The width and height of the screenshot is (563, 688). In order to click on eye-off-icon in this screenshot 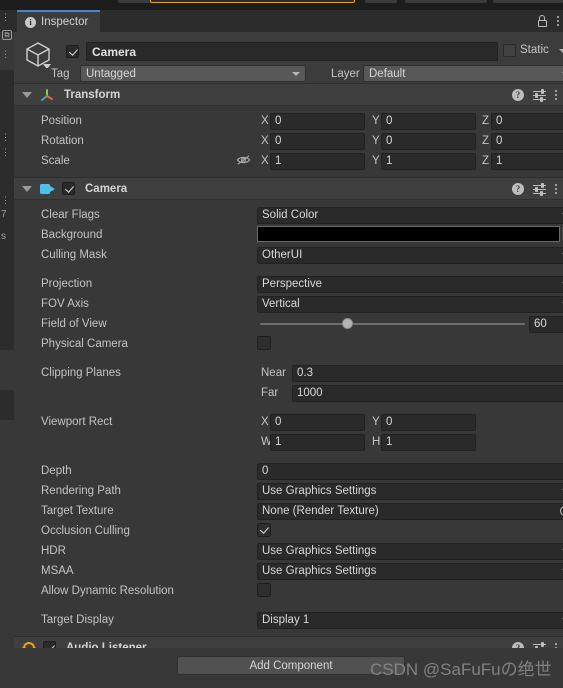, I will do `click(243, 160)`.